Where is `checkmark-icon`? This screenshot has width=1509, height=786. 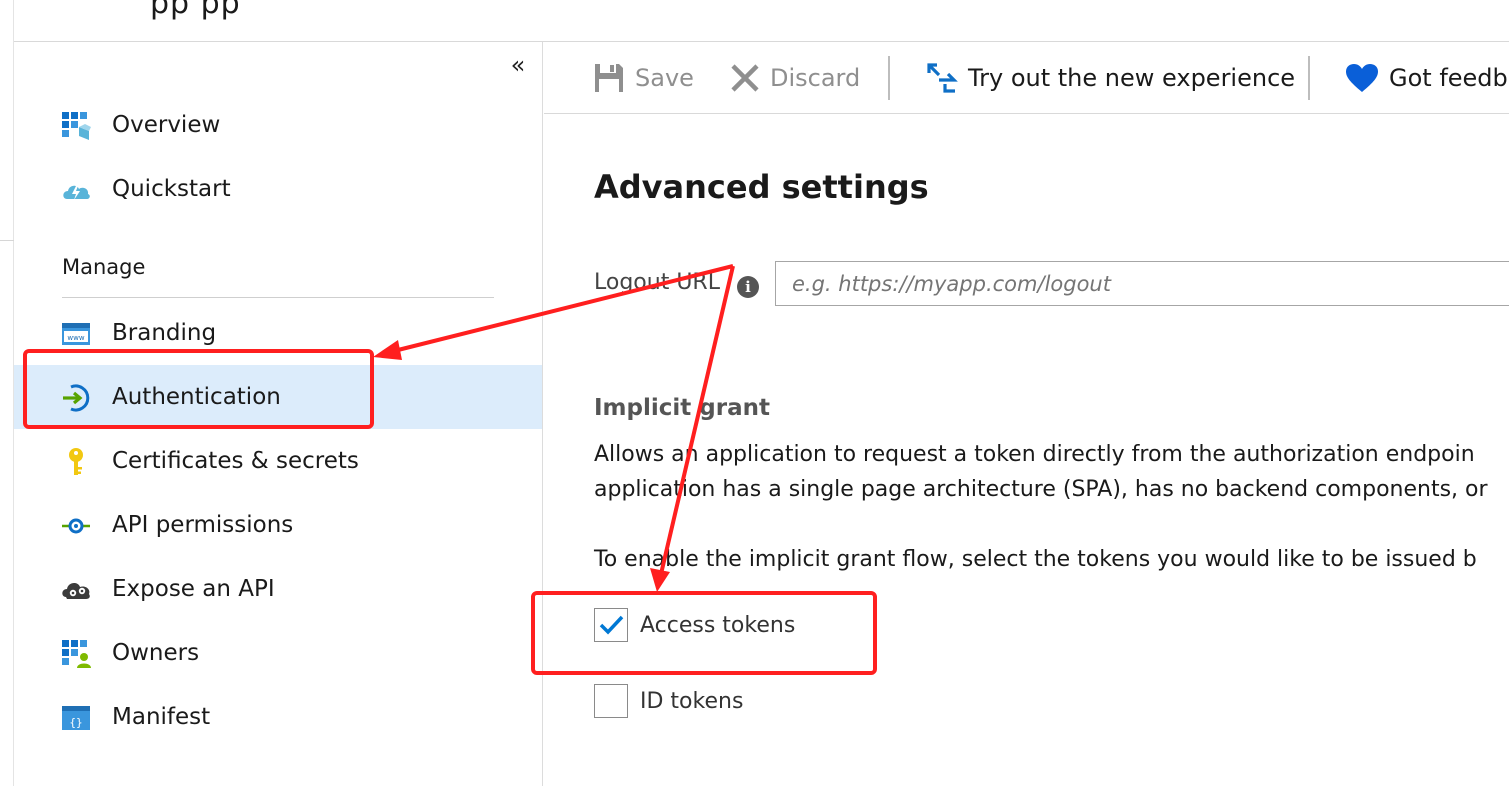 checkmark-icon is located at coordinates (611, 625).